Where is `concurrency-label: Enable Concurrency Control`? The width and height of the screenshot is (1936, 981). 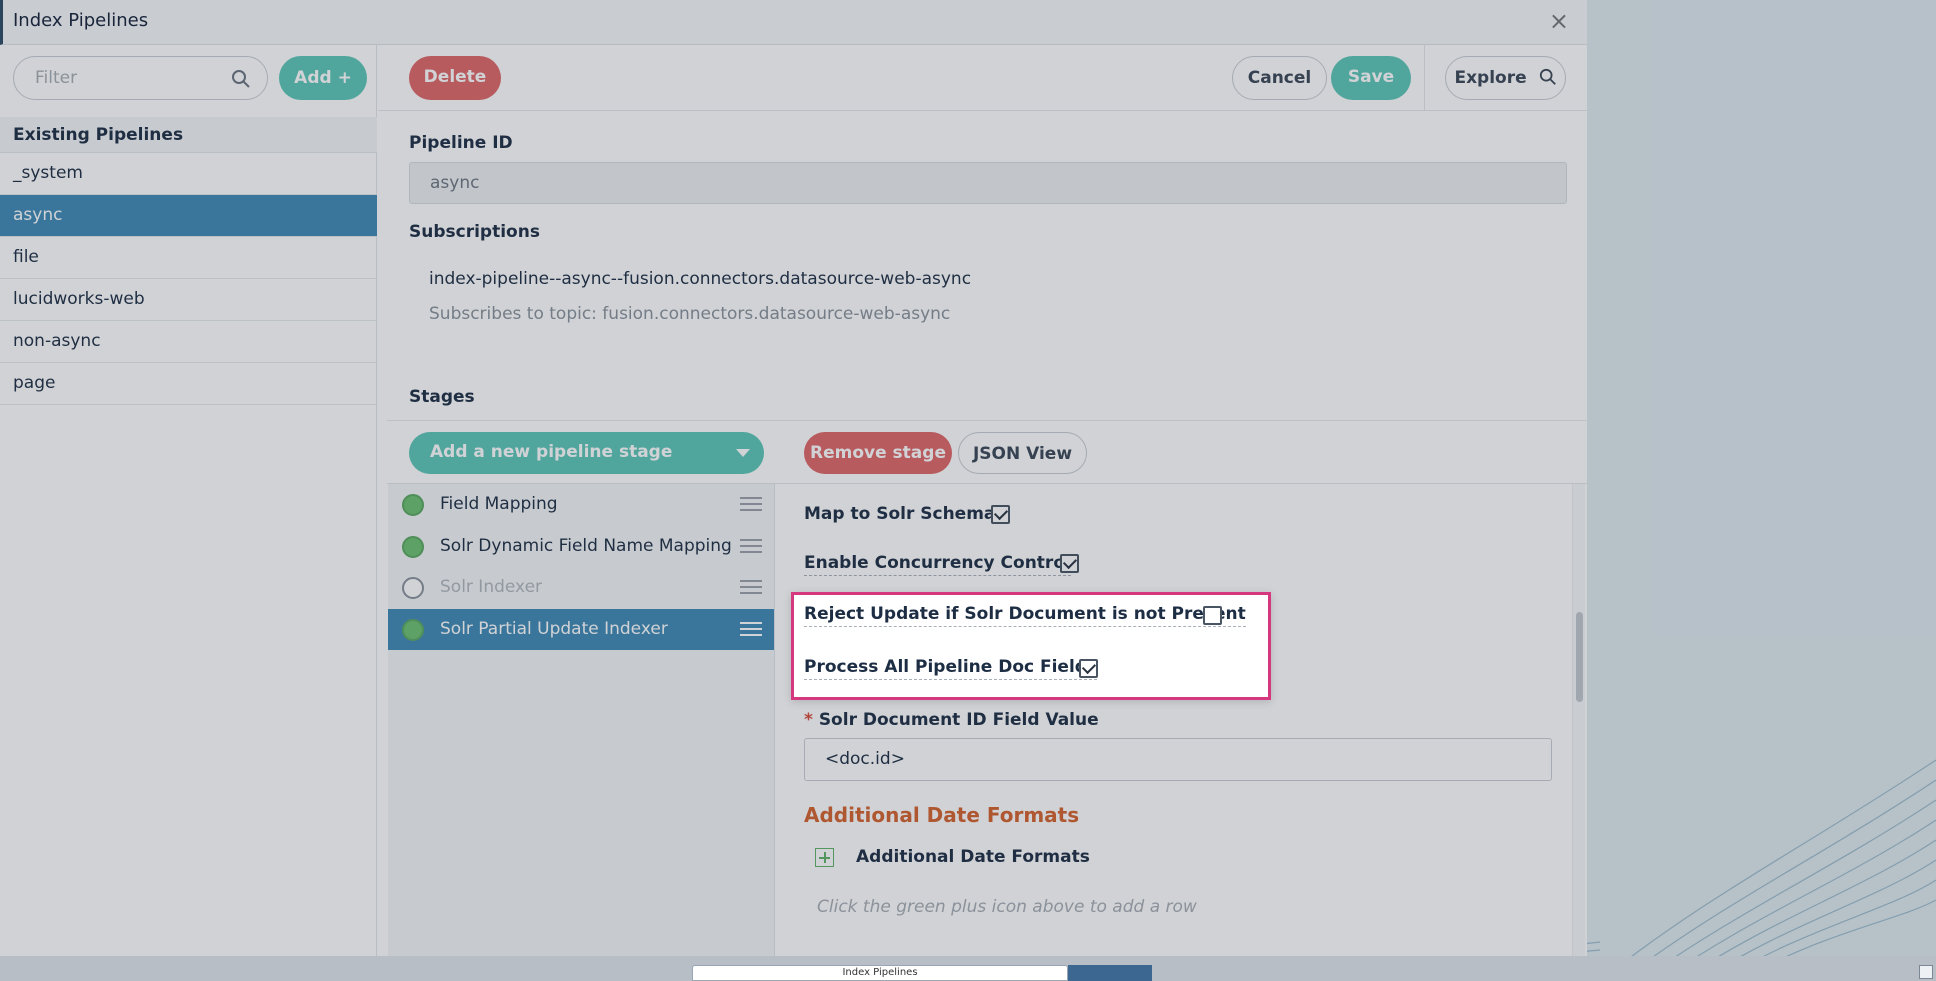
concurrency-label: Enable Concurrency Control is located at coordinates (937, 564).